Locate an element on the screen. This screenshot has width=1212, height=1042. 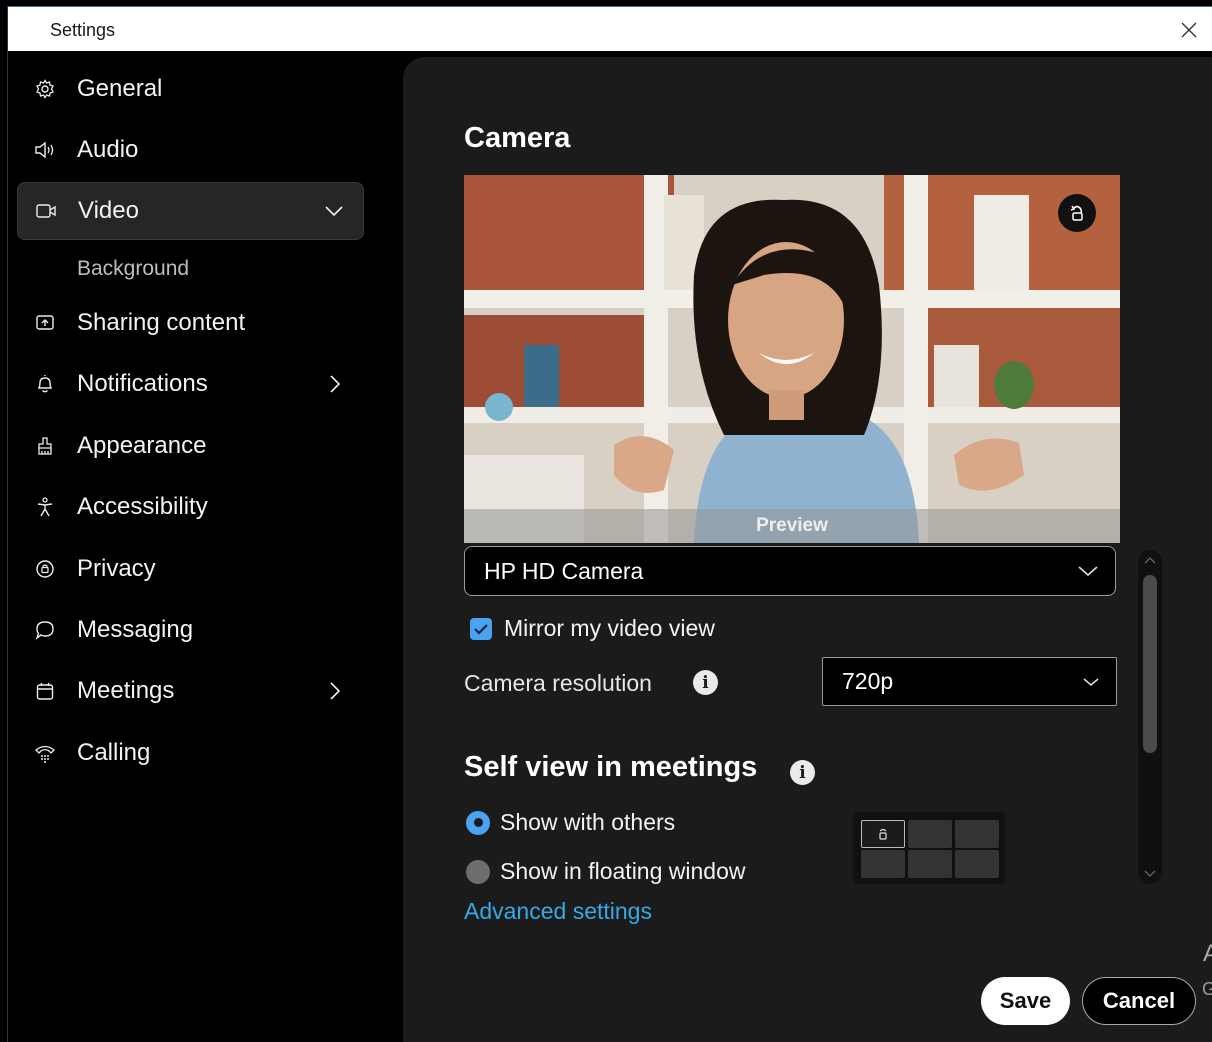
sidebar-item-sharing-content: Sharing content is located at coordinates (190, 323).